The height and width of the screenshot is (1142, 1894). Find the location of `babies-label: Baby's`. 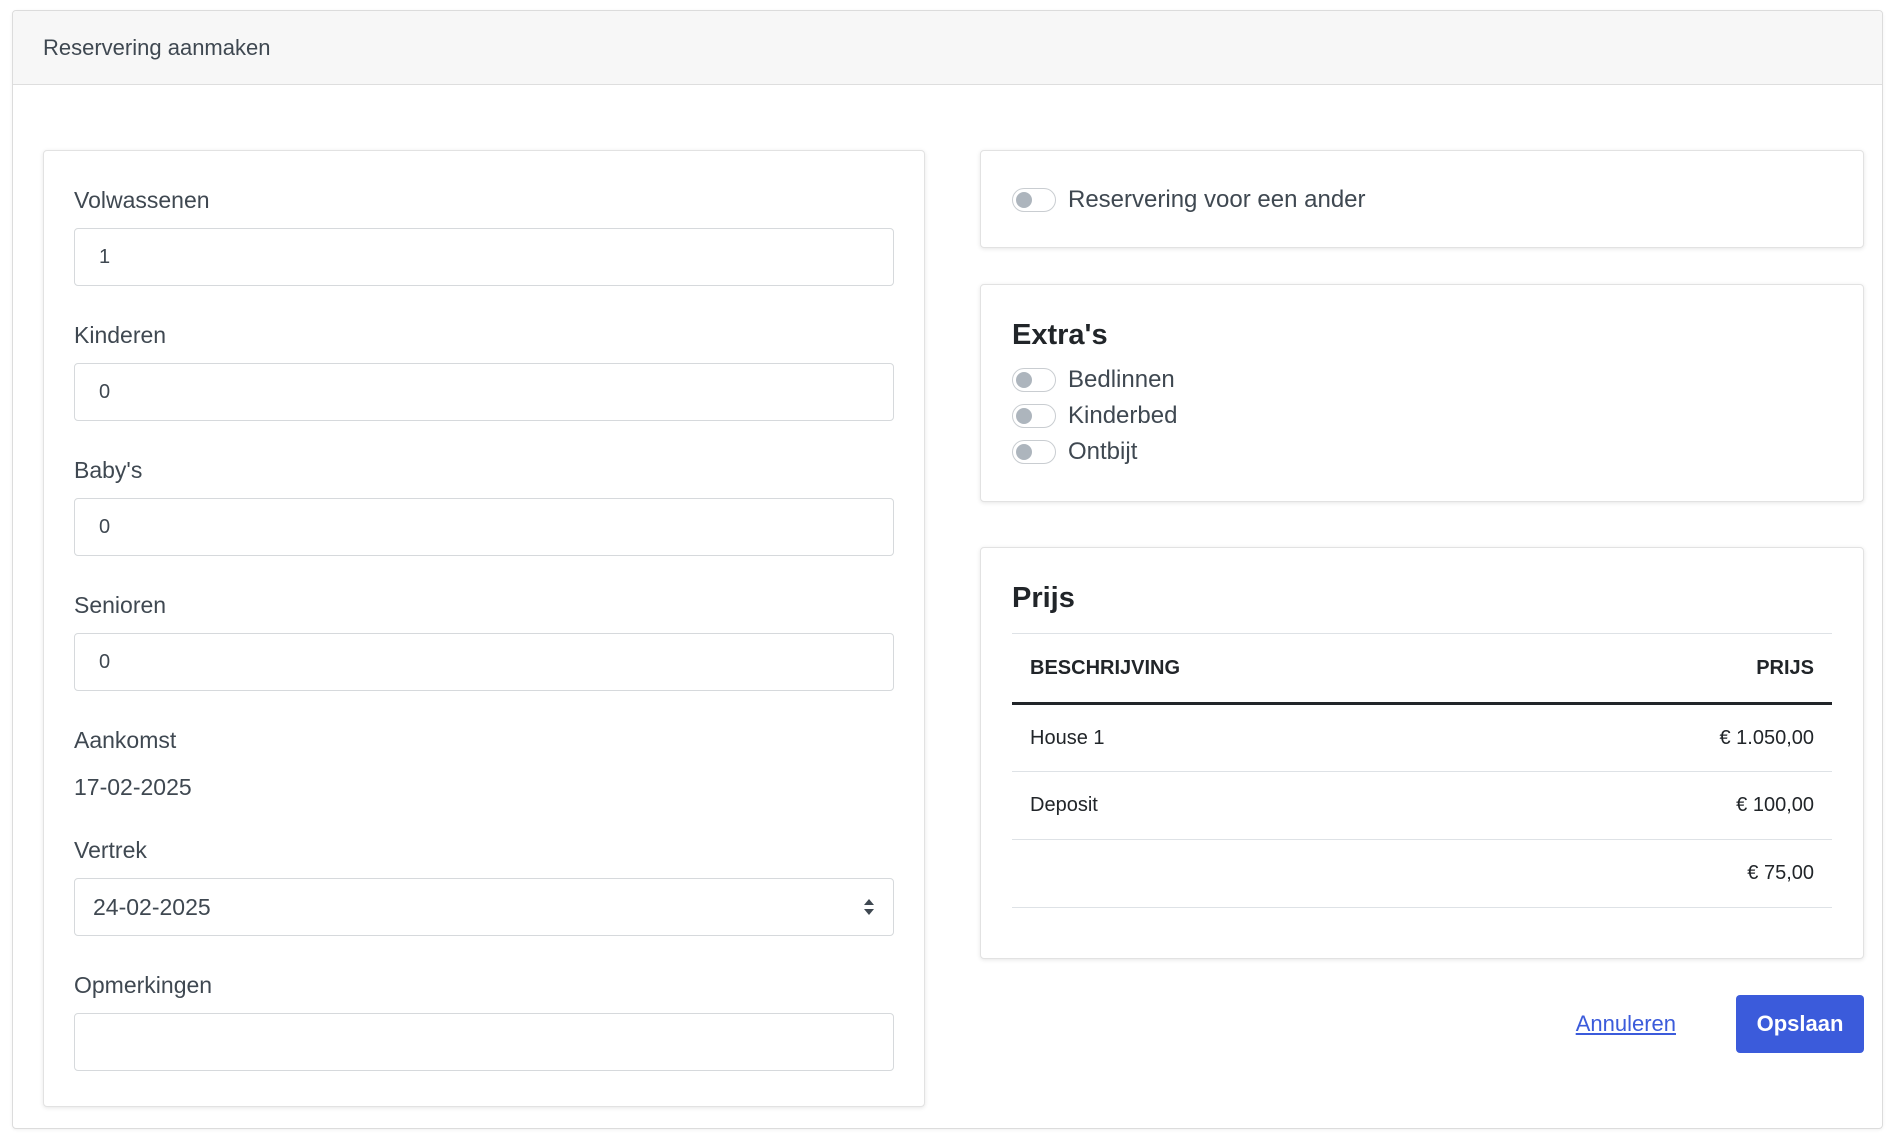

babies-label: Baby's is located at coordinates (108, 470).